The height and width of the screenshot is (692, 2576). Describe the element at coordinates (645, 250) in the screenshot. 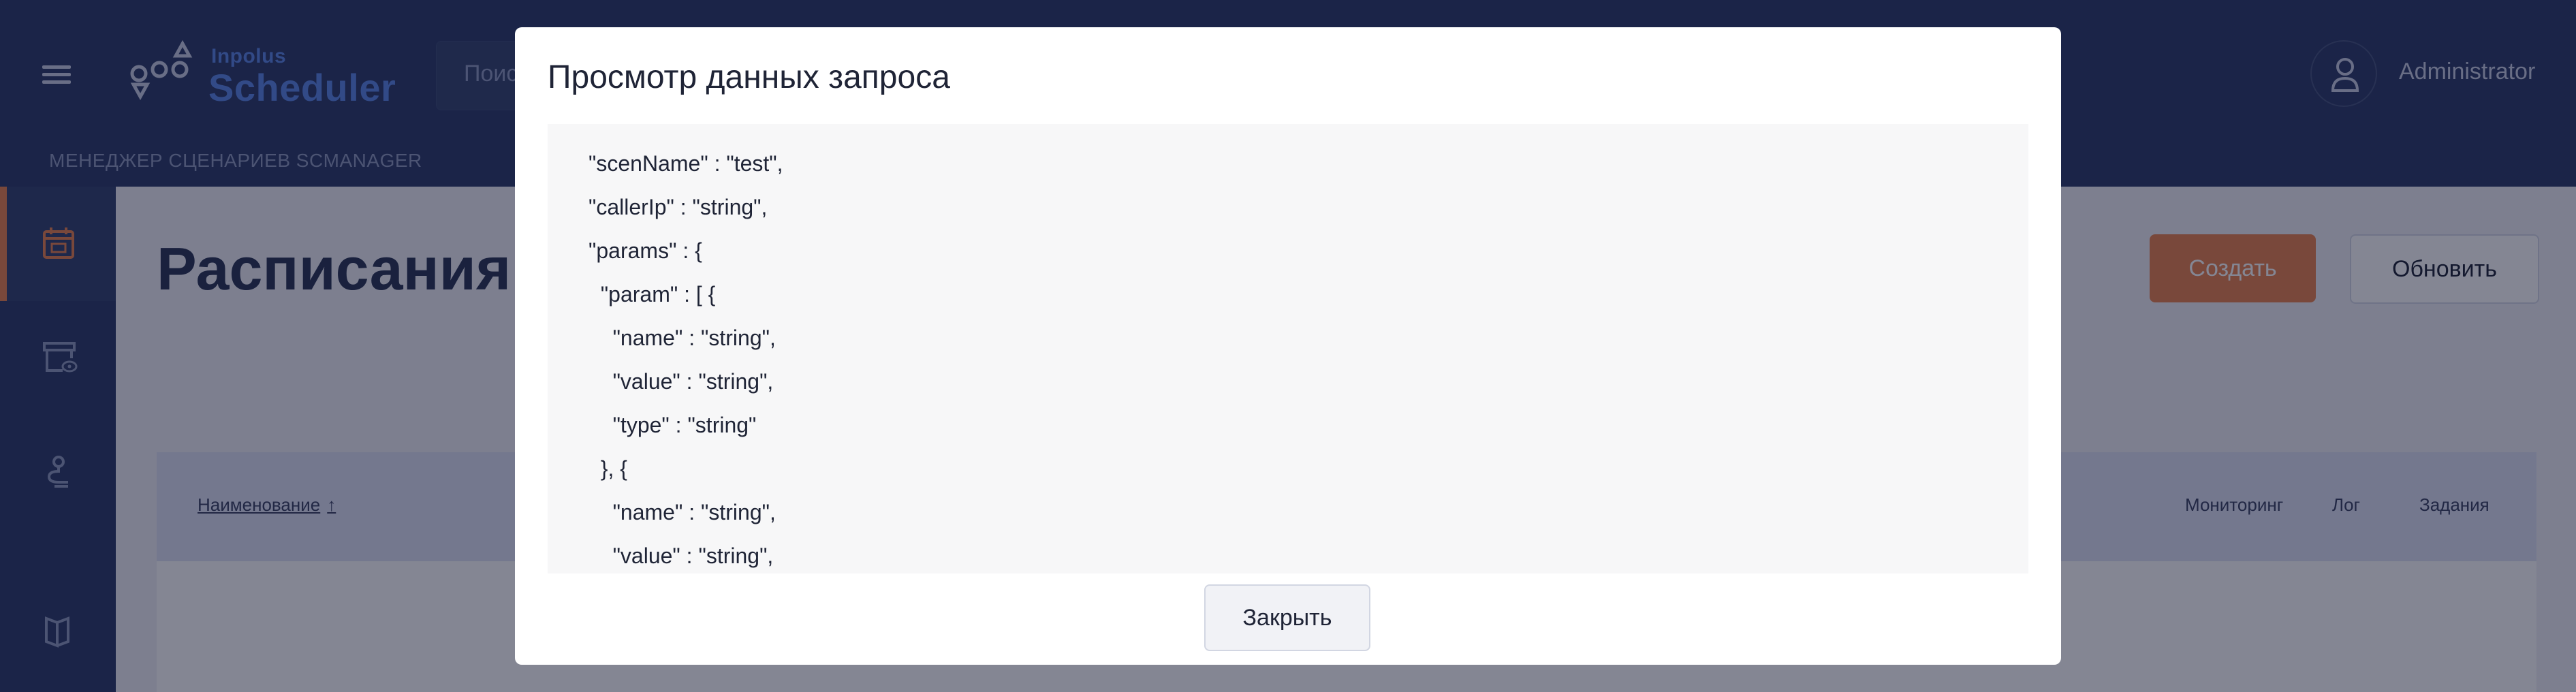

I see `code-line: "params" : {` at that location.